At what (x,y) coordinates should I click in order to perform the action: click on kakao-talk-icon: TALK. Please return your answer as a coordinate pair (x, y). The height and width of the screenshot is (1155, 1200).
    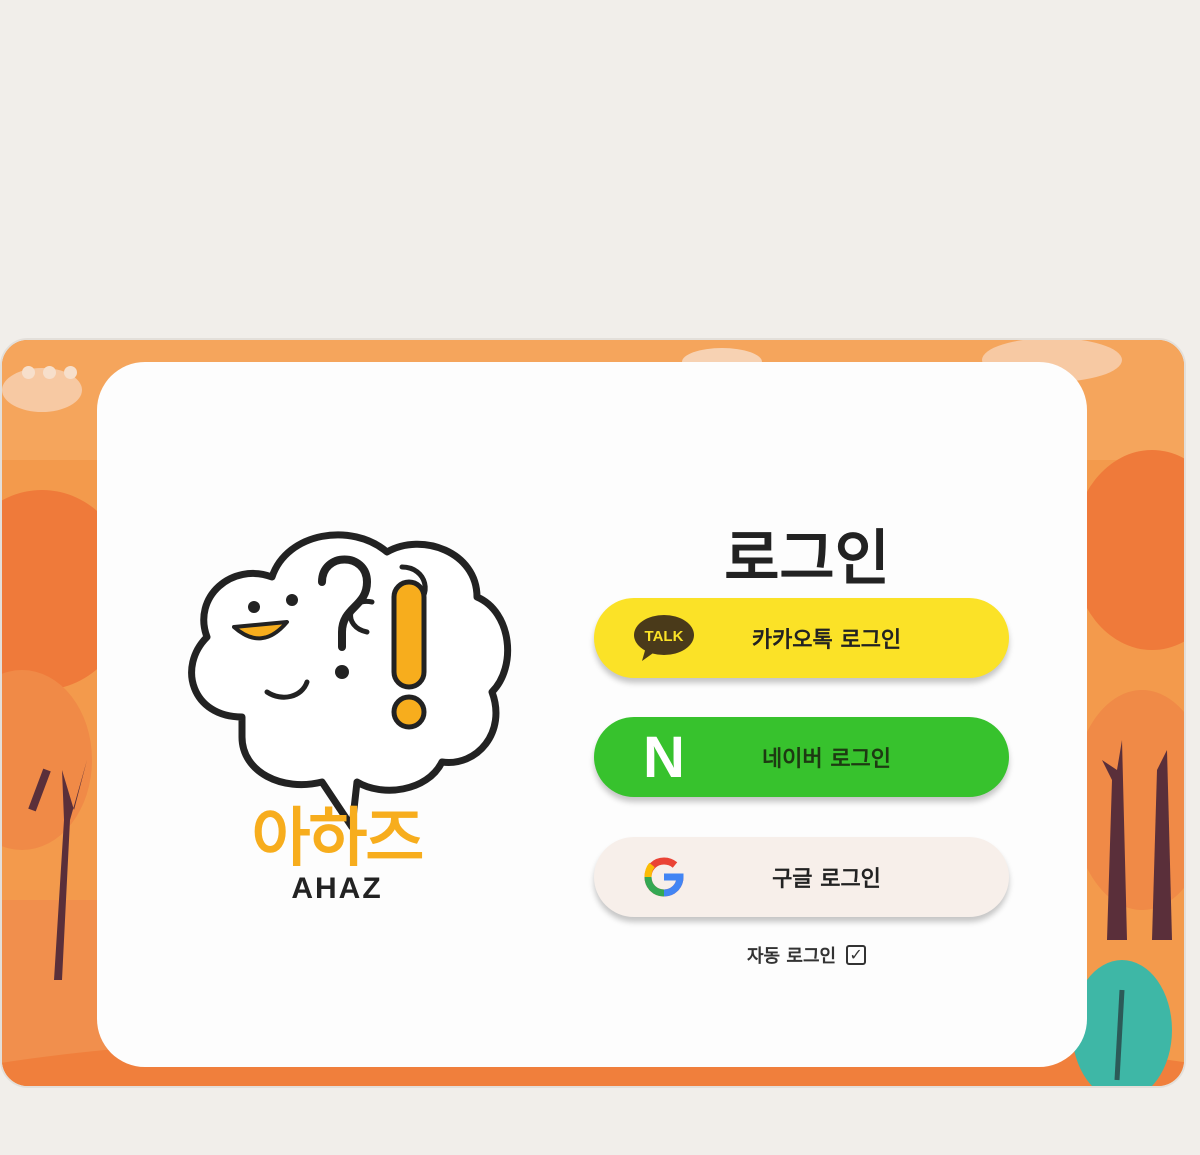
    Looking at the image, I should click on (664, 638).